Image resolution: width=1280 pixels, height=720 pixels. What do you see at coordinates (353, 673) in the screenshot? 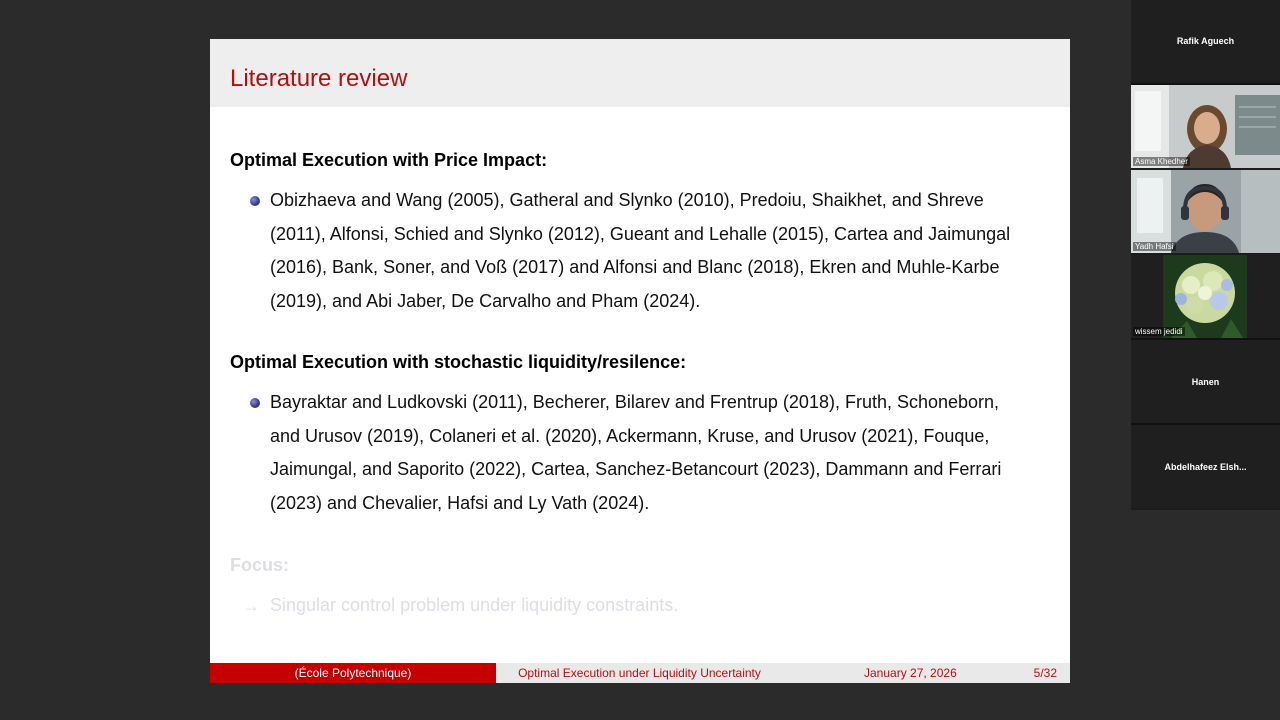
I see `footer-institution: (École Polytechnique)` at bounding box center [353, 673].